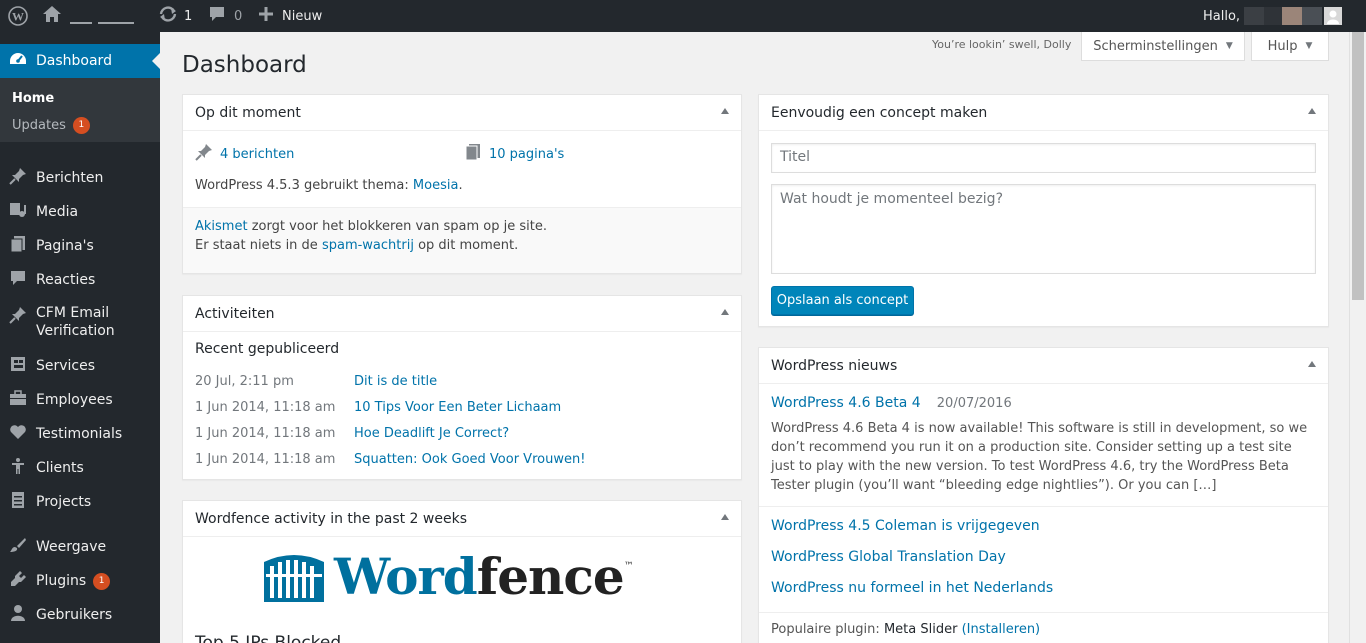  I want to click on popular-plugin-name: Meta Slider, so click(920, 629).